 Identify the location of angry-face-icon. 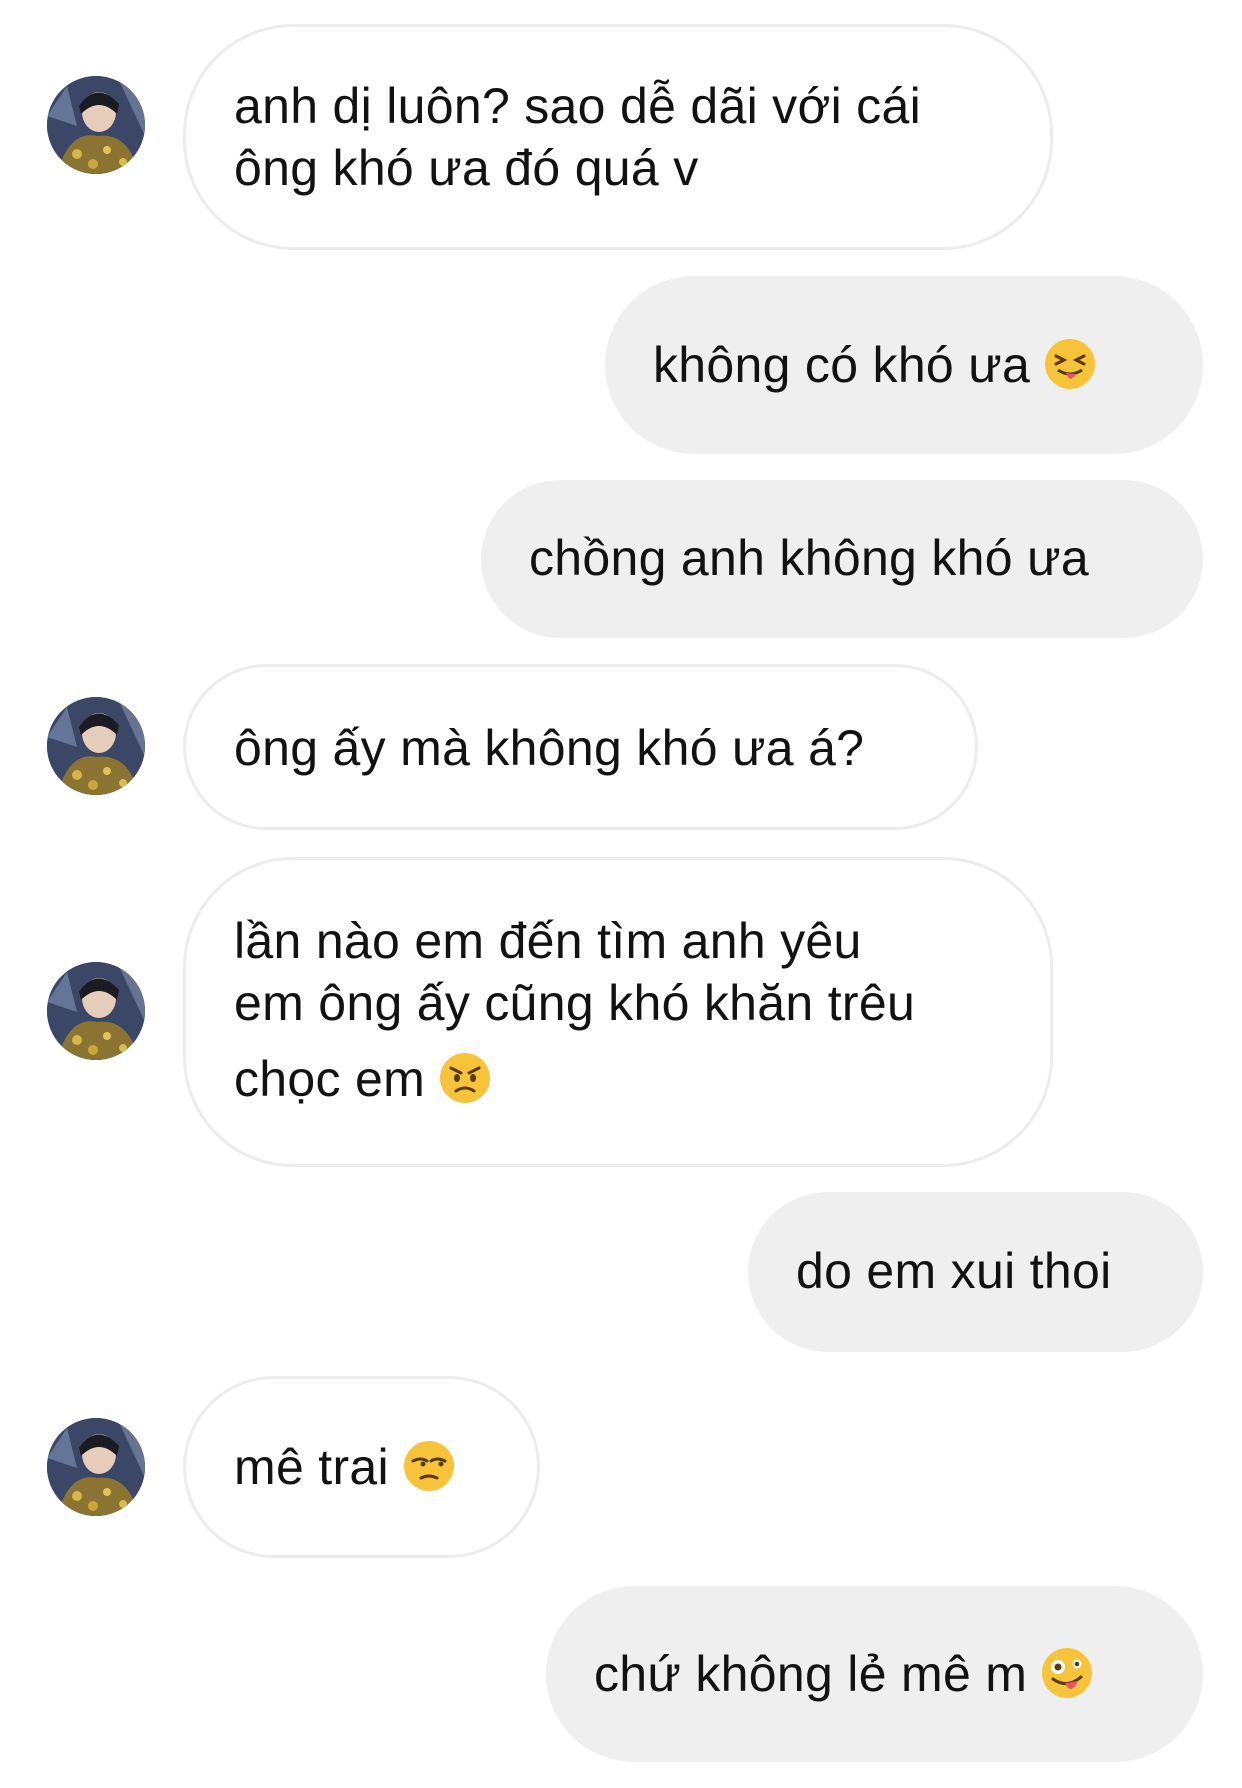
(465, 1078).